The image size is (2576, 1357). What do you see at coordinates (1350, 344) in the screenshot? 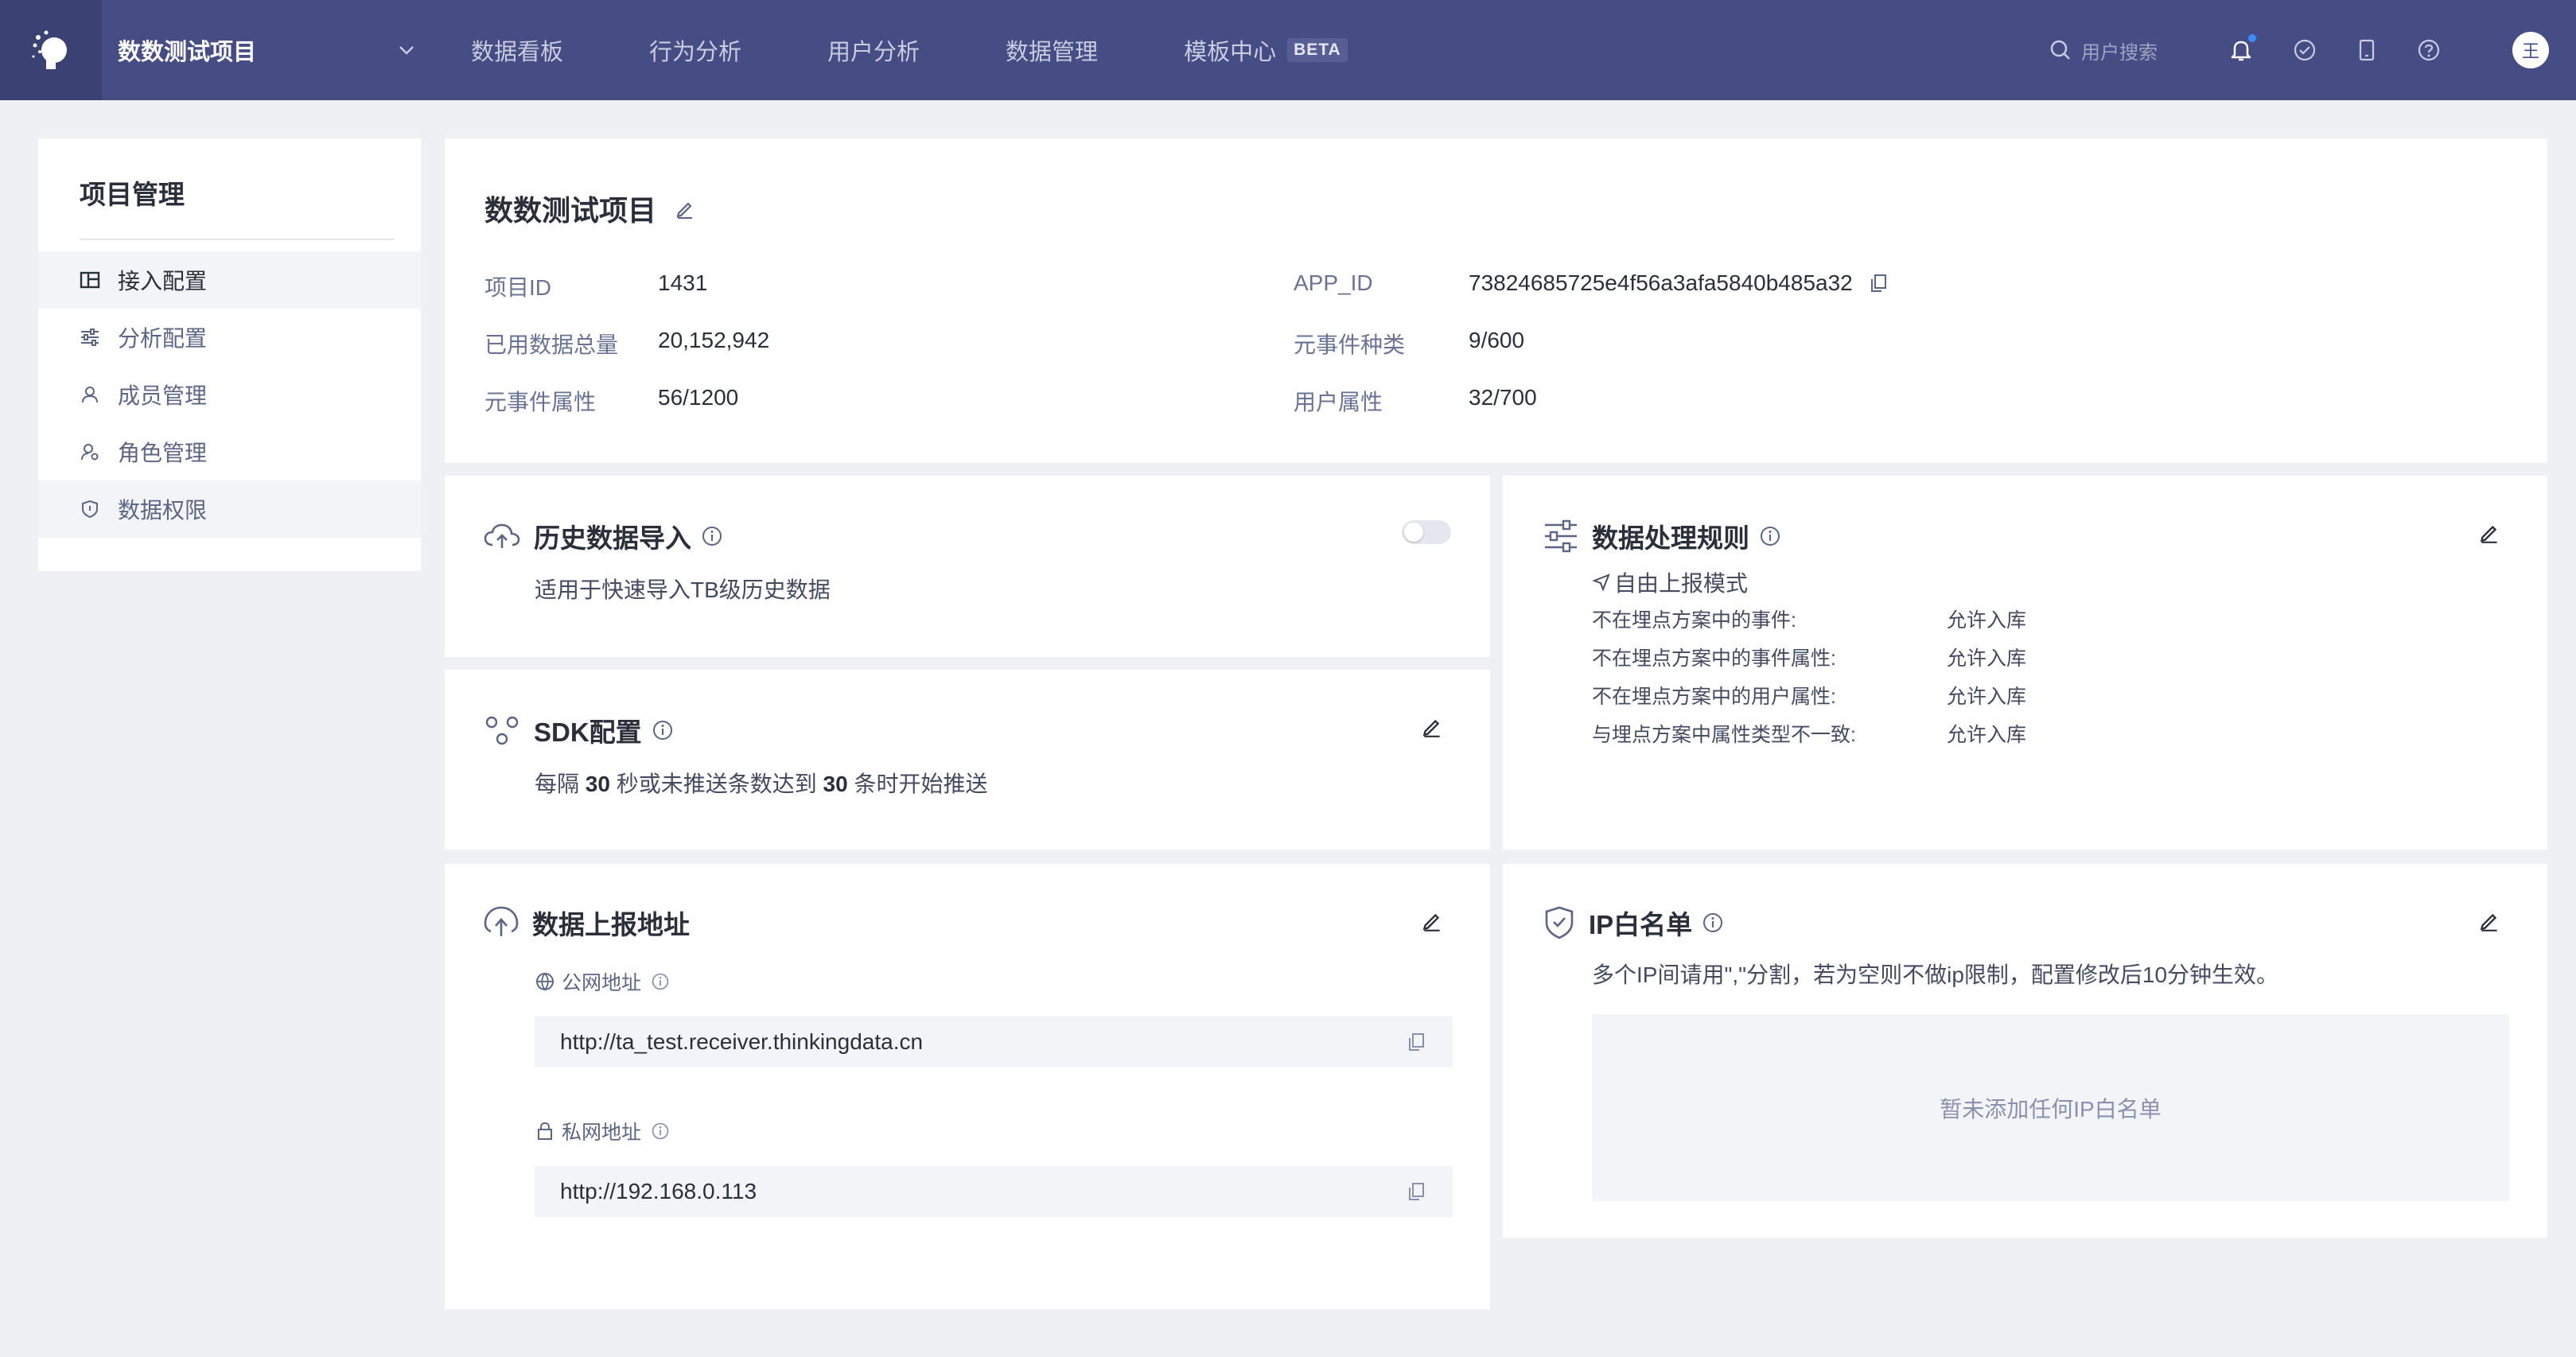
I see `event-types-label: 元事件种类` at bounding box center [1350, 344].